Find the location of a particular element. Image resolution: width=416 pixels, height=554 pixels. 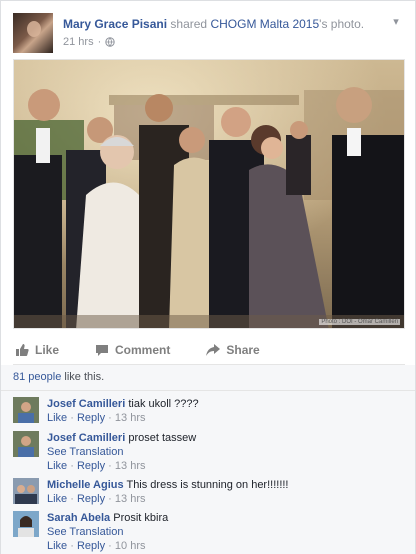

comment-label: Comment is located at coordinates (143, 349).